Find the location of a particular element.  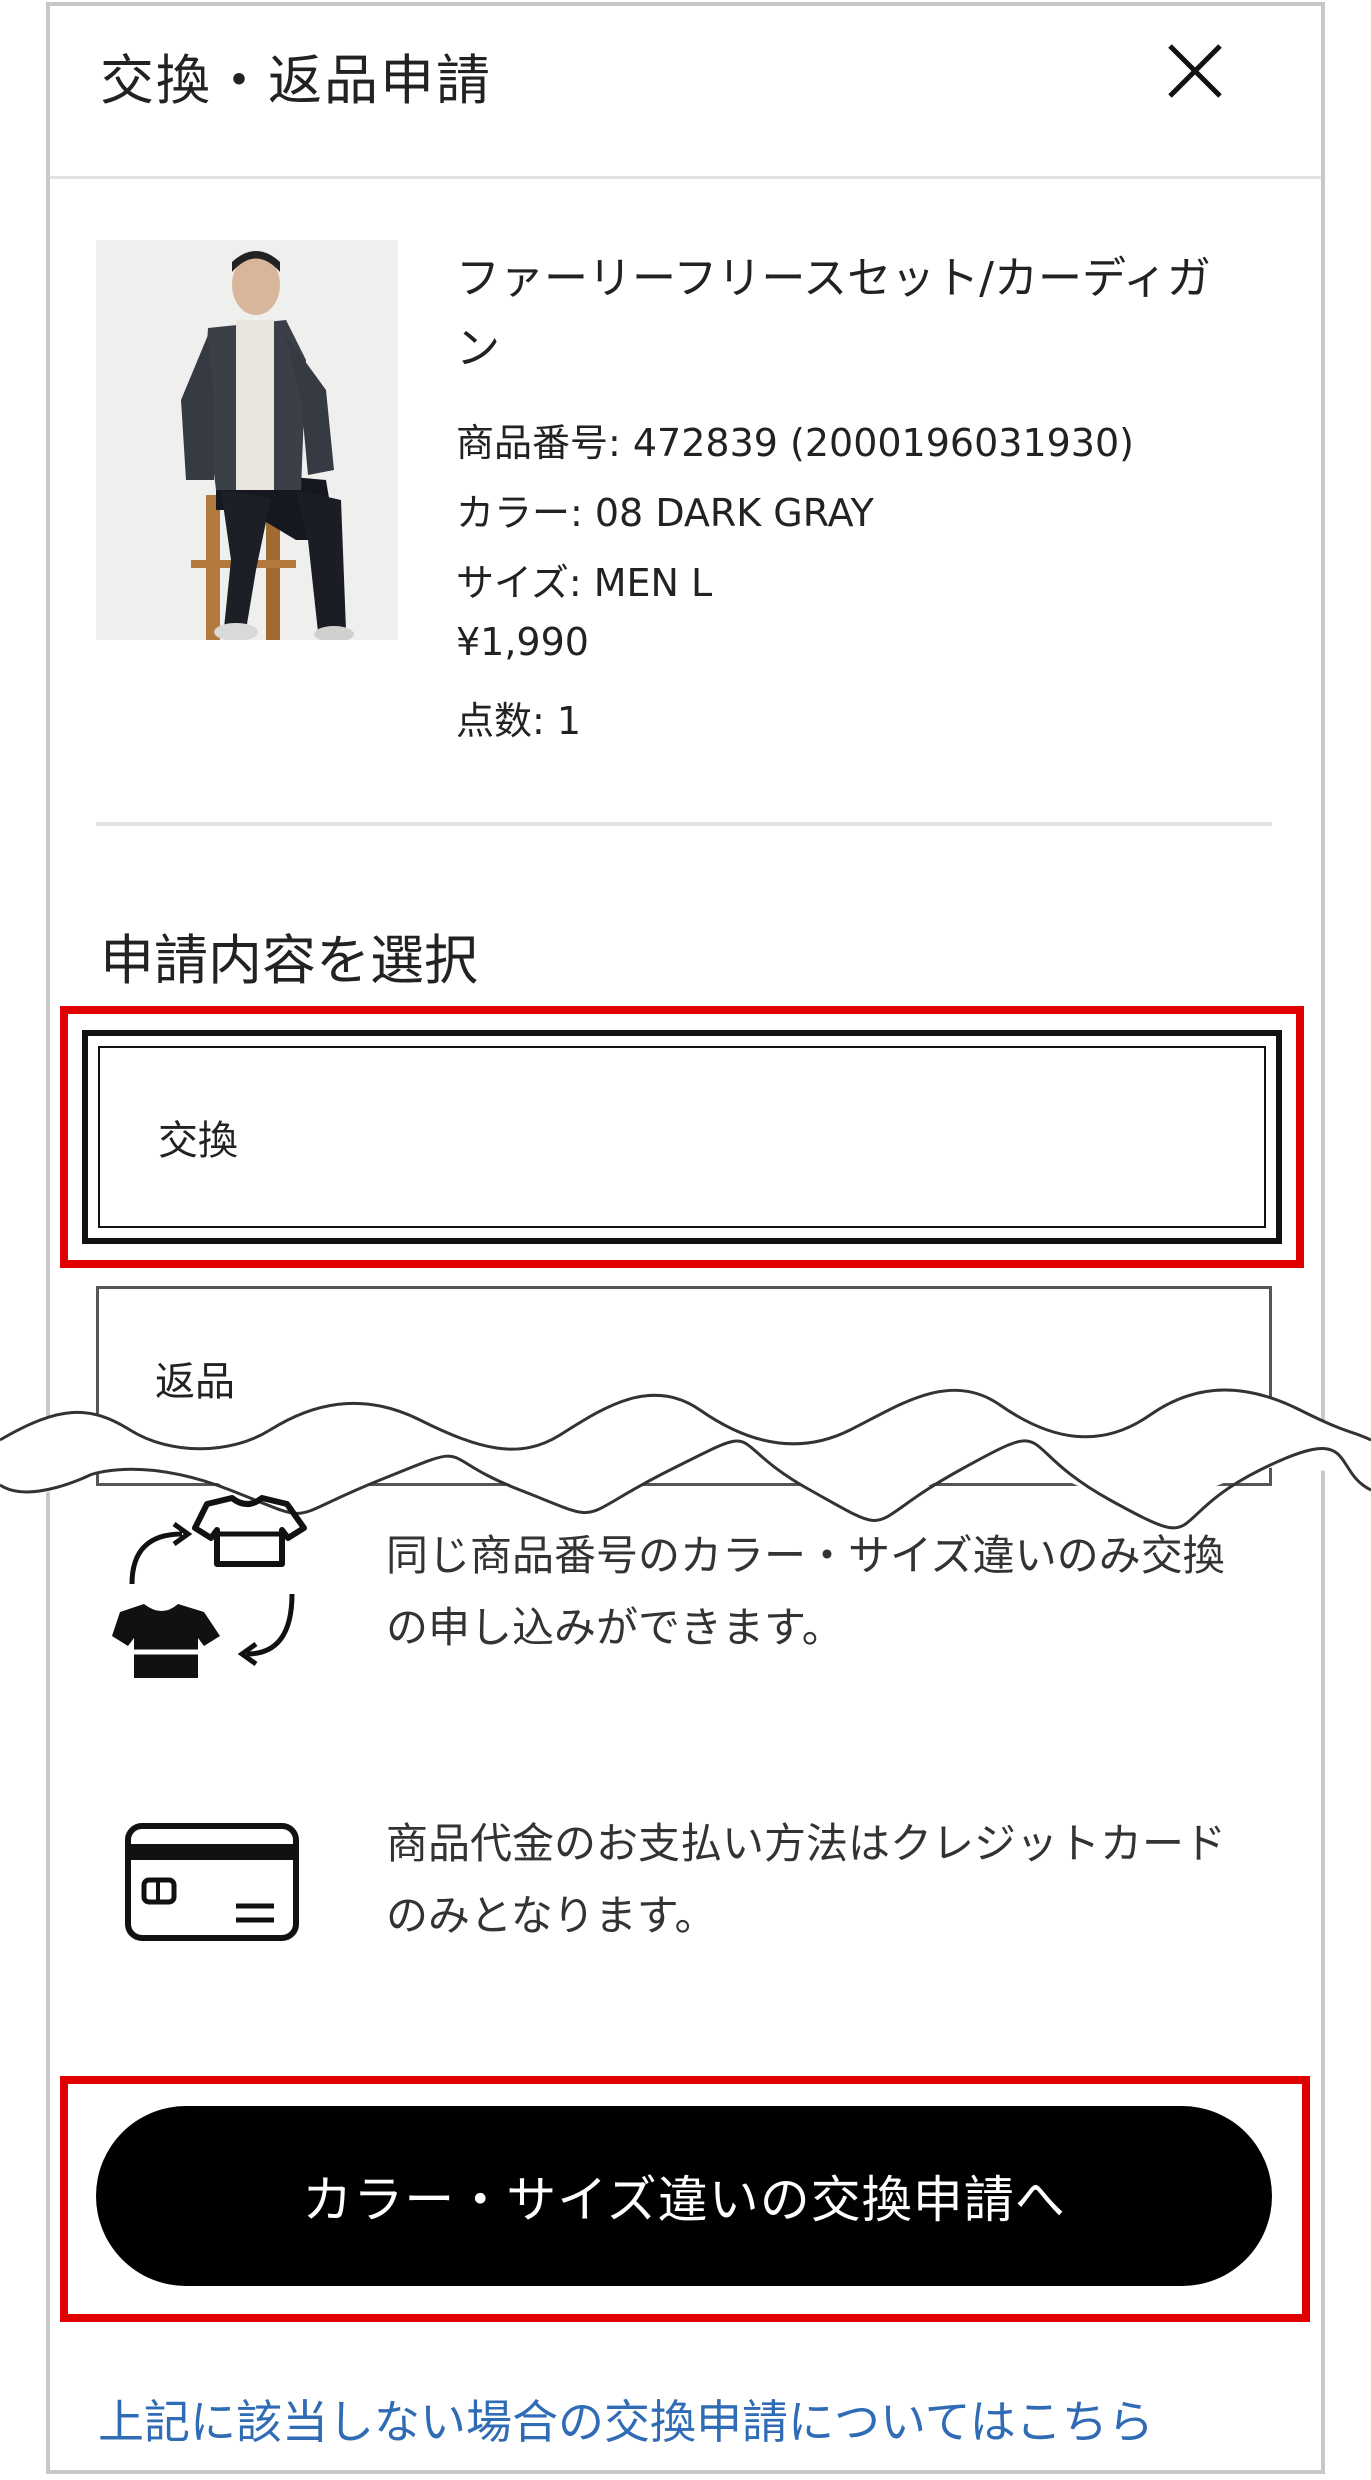

info-text-card: 商品代金のお支払い方法はクレジットカードのみとなります。 is located at coordinates (806, 1879).